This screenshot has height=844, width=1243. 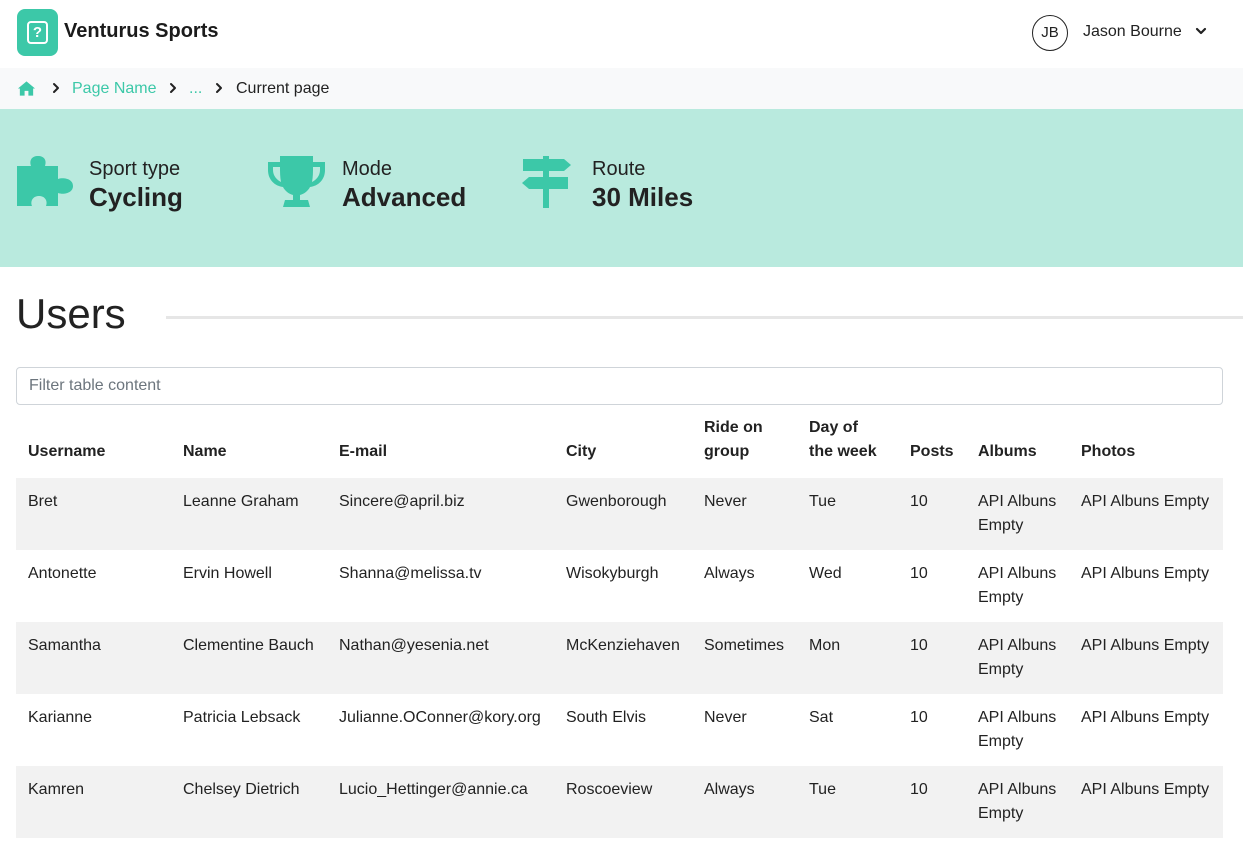 What do you see at coordinates (440, 441) in the screenshot?
I see `column-header-email: E-mail` at bounding box center [440, 441].